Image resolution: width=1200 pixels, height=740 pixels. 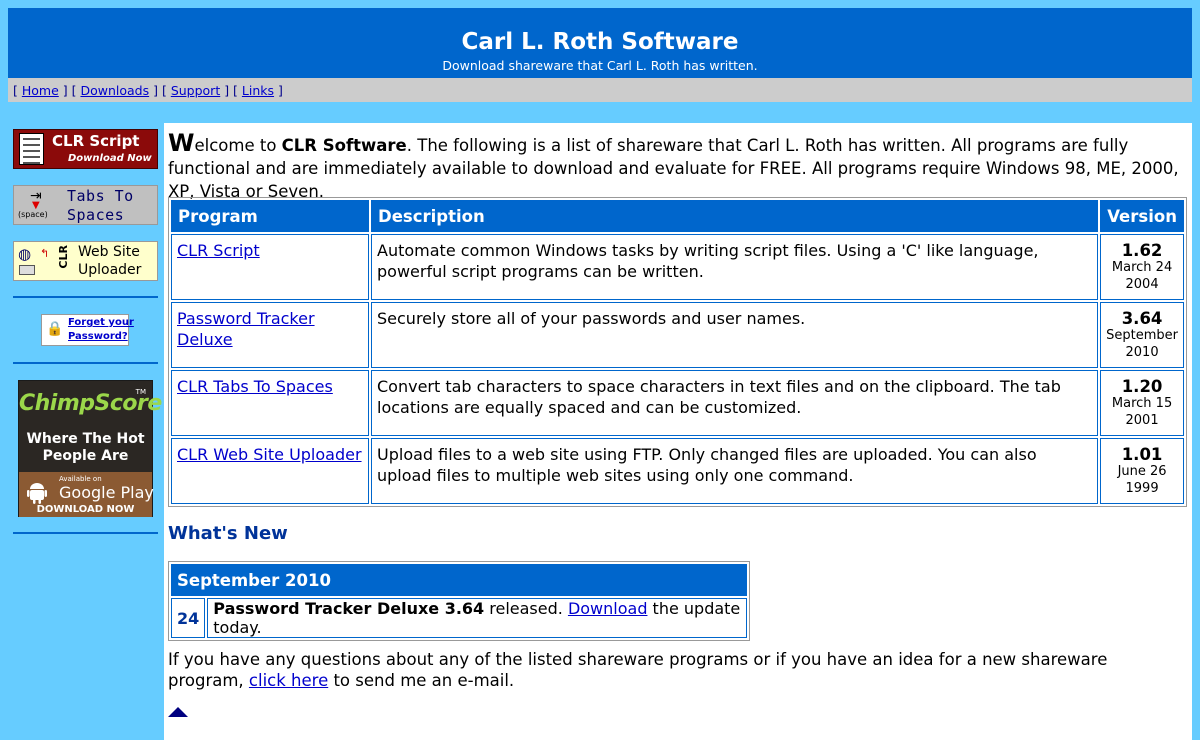 I want to click on clr-script-banner-title: CLR Script, so click(x=96, y=141).